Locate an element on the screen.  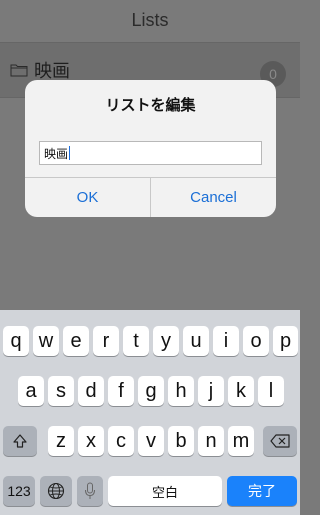
list-name-input: 映画 is located at coordinates (150, 153).